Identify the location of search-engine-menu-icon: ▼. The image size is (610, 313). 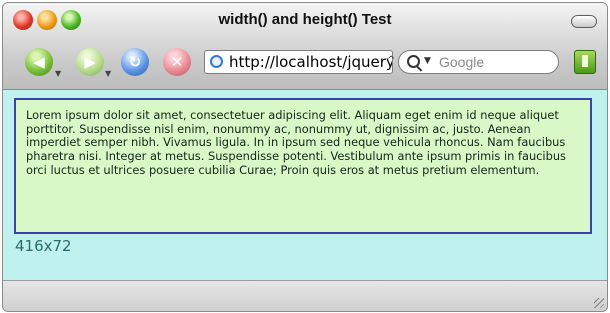
(427, 61).